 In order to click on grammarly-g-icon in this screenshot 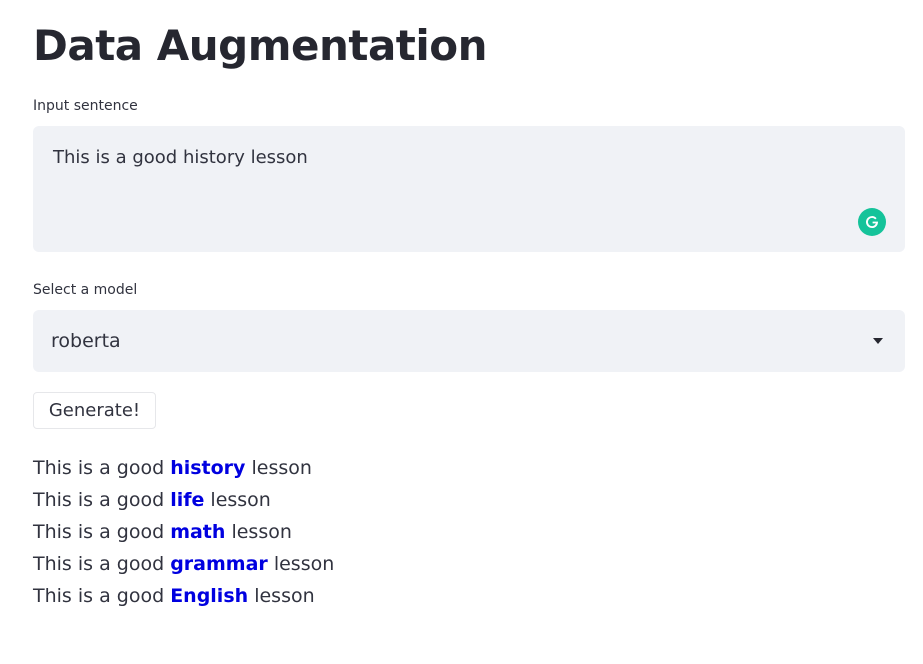, I will do `click(872, 222)`.